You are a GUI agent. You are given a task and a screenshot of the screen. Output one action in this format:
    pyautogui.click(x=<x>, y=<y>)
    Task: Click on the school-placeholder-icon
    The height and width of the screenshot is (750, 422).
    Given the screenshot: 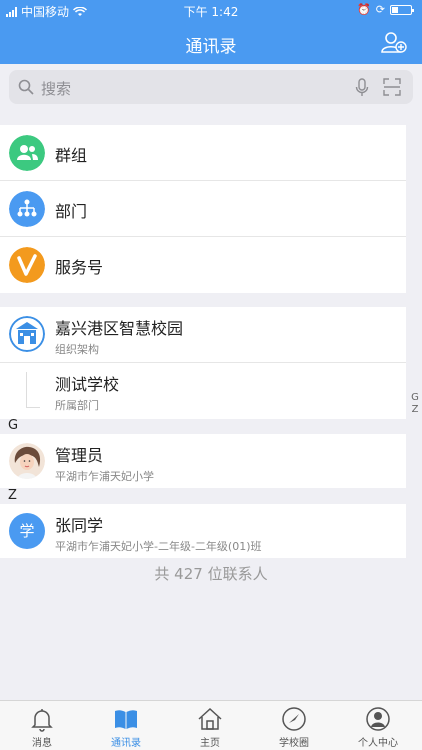 What is the action you would take?
    pyautogui.click(x=33, y=390)
    